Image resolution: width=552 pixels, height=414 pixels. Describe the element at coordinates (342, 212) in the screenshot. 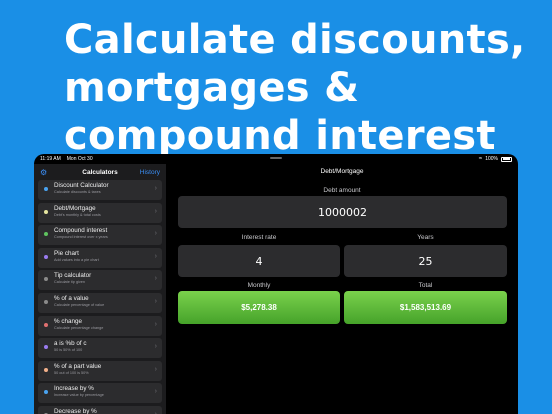

I see `debt-amount-input: 1000002` at that location.